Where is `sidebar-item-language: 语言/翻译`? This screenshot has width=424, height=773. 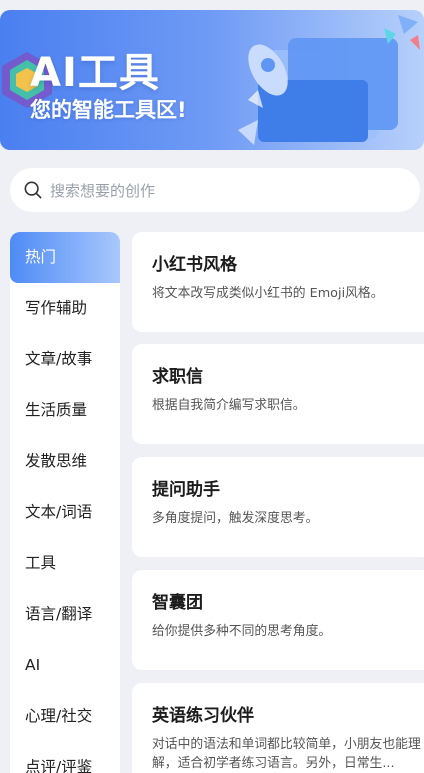 sidebar-item-language: 语言/翻译 is located at coordinates (65, 614).